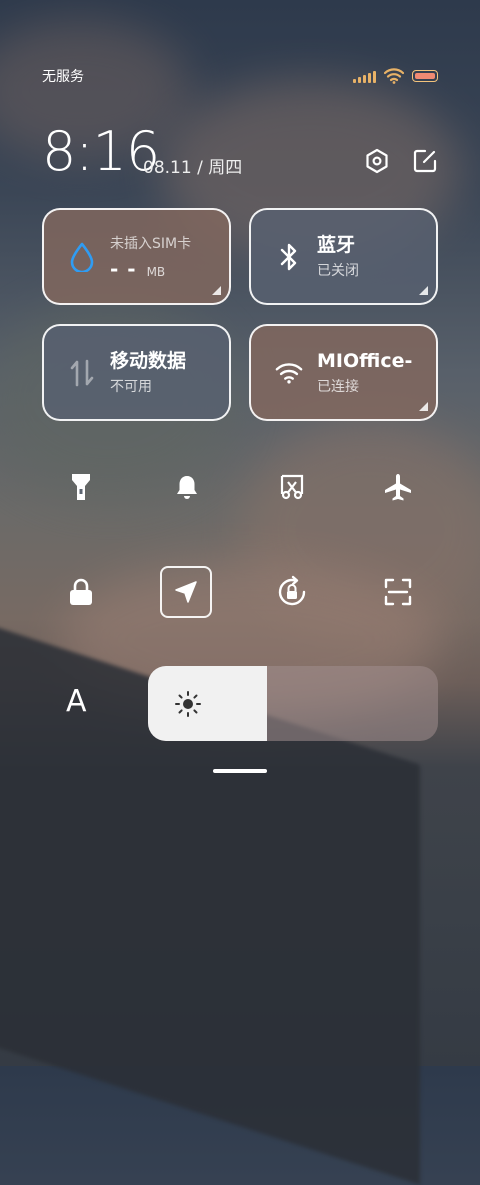 The width and height of the screenshot is (480, 1185). What do you see at coordinates (63, 77) in the screenshot?
I see `carrier-label: 无服务` at bounding box center [63, 77].